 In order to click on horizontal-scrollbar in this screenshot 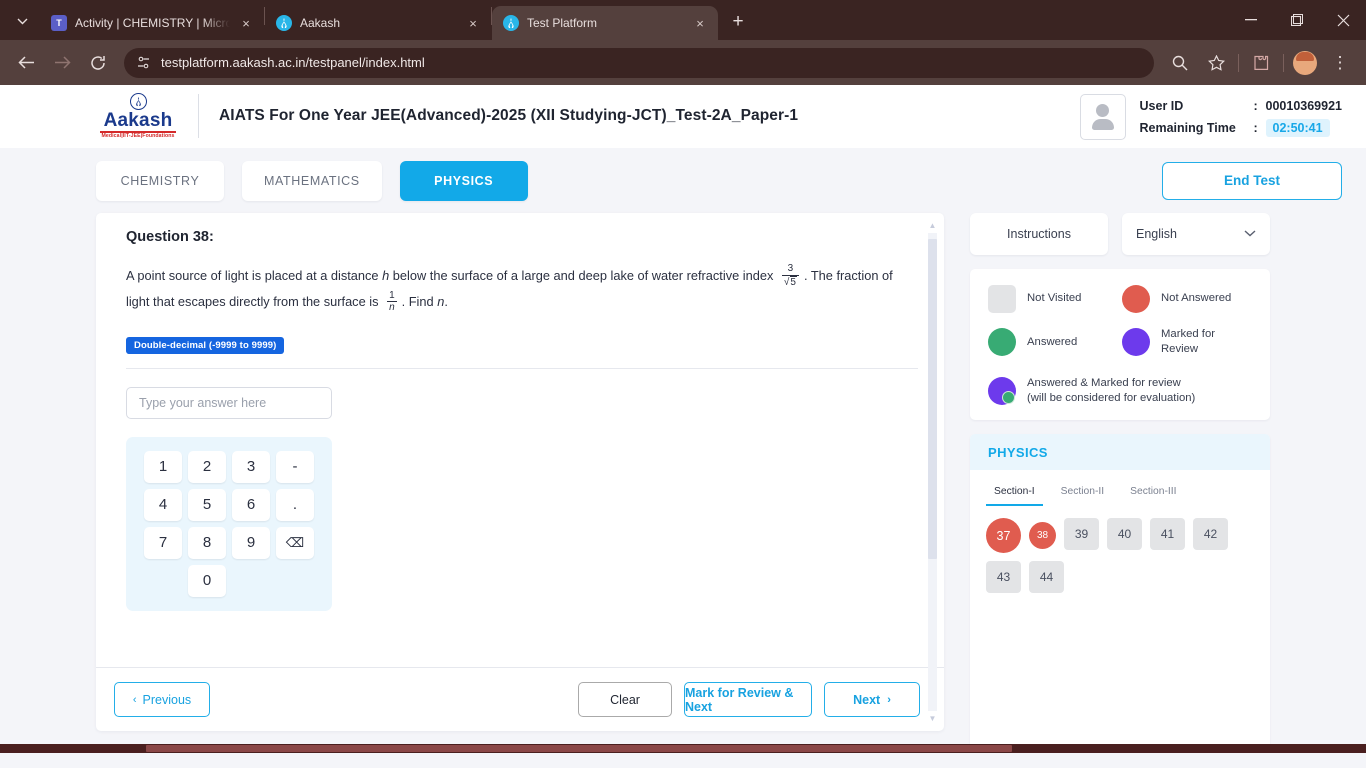, I will do `click(683, 748)`.